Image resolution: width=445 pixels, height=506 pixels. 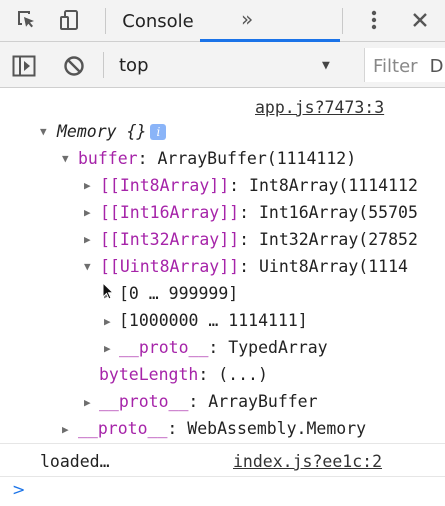 What do you see at coordinates (263, 401) in the screenshot?
I see `property-value: ArrayBuffer` at bounding box center [263, 401].